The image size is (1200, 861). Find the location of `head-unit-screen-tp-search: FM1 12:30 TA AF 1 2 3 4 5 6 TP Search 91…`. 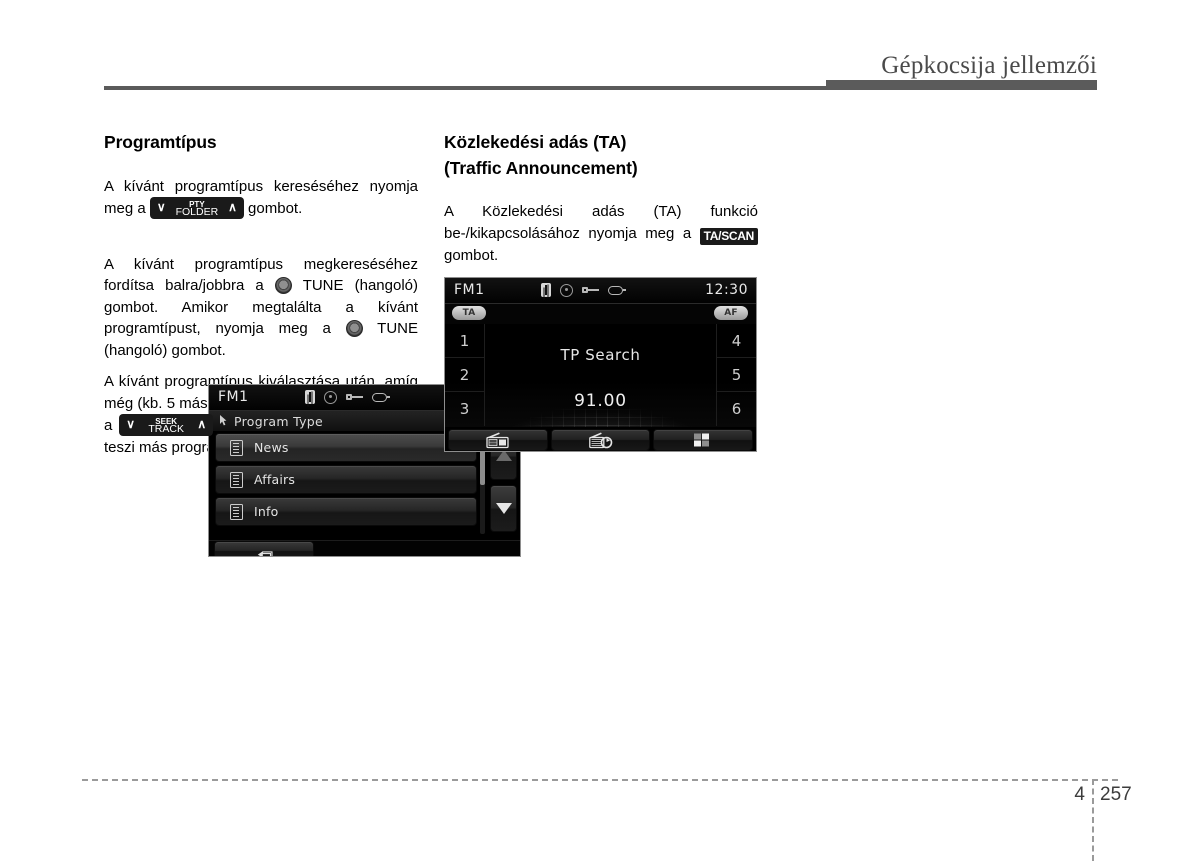

head-unit-screen-tp-search: FM1 12:30 TA AF 1 2 3 4 5 6 TP Search 91… is located at coordinates (600, 364).